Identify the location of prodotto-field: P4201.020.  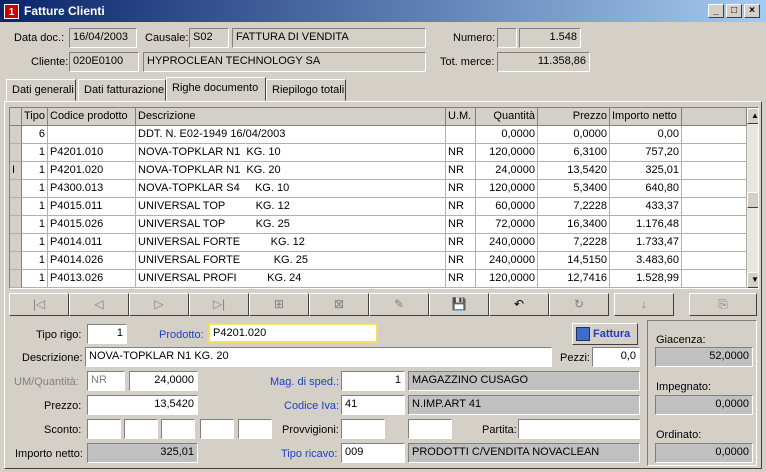
(293, 333).